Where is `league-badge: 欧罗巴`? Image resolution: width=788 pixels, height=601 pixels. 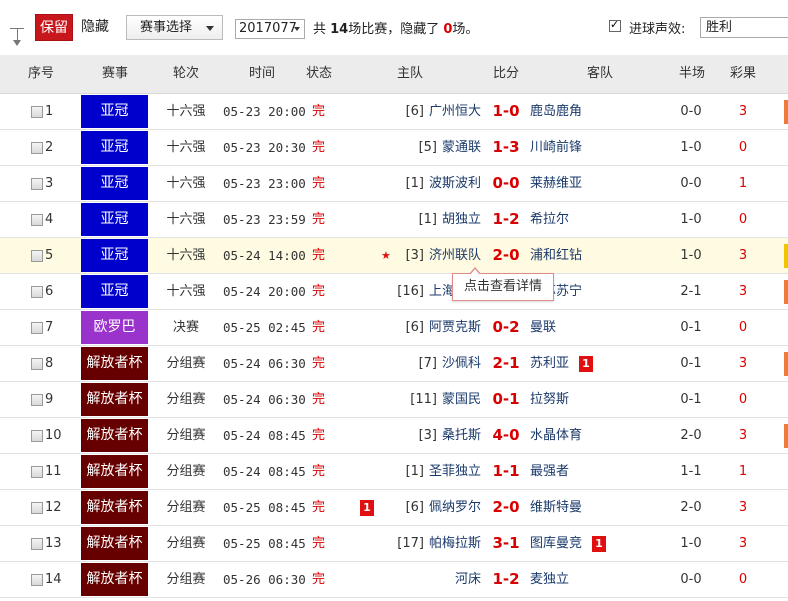 league-badge: 欧罗巴 is located at coordinates (114, 327).